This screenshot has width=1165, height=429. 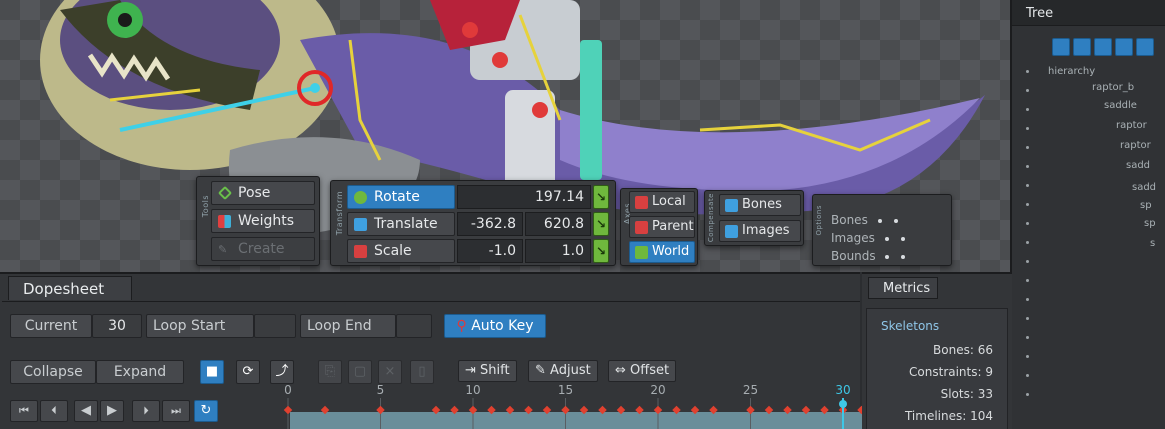 What do you see at coordinates (495, 326) in the screenshot?
I see `auto-key-button: ⚲ Auto Key` at bounding box center [495, 326].